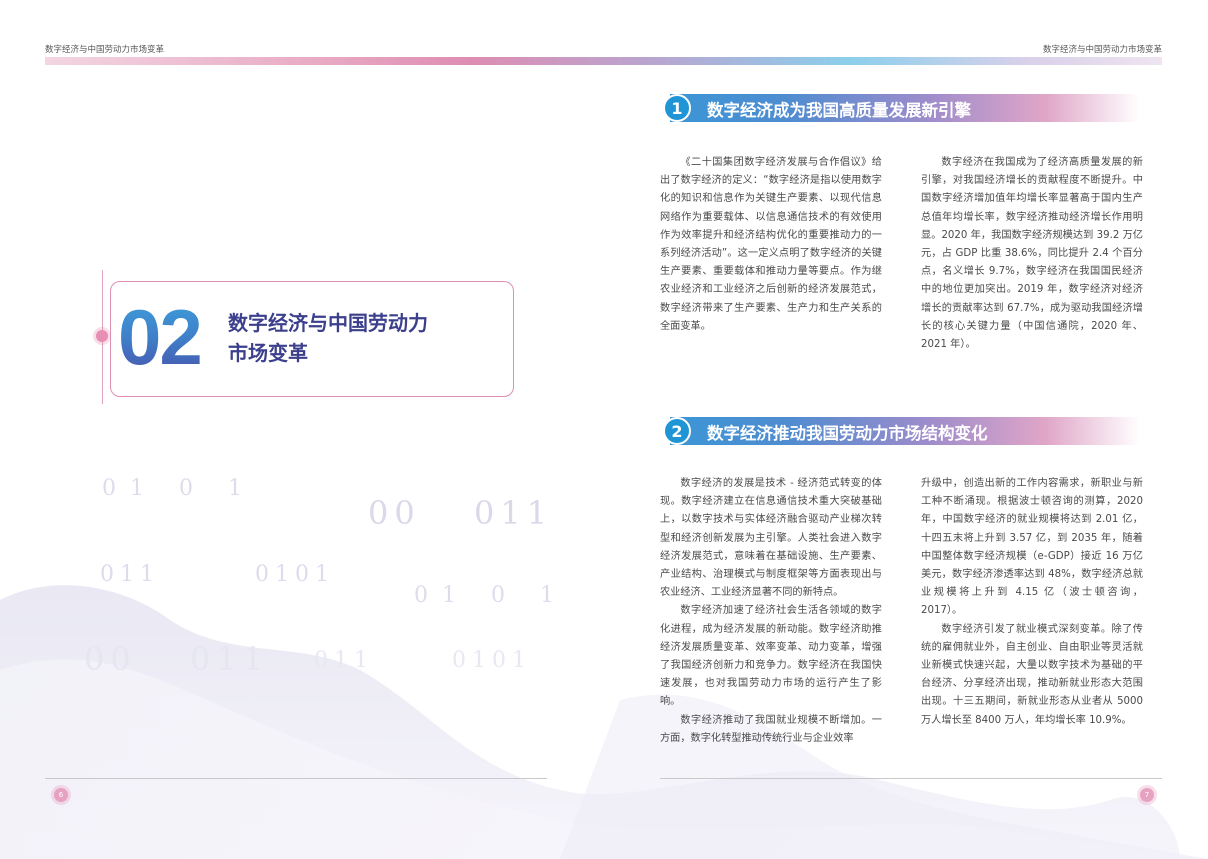 Image resolution: width=1208 pixels, height=859 pixels. What do you see at coordinates (911, 778) in the screenshot?
I see `footer-rule-right` at bounding box center [911, 778].